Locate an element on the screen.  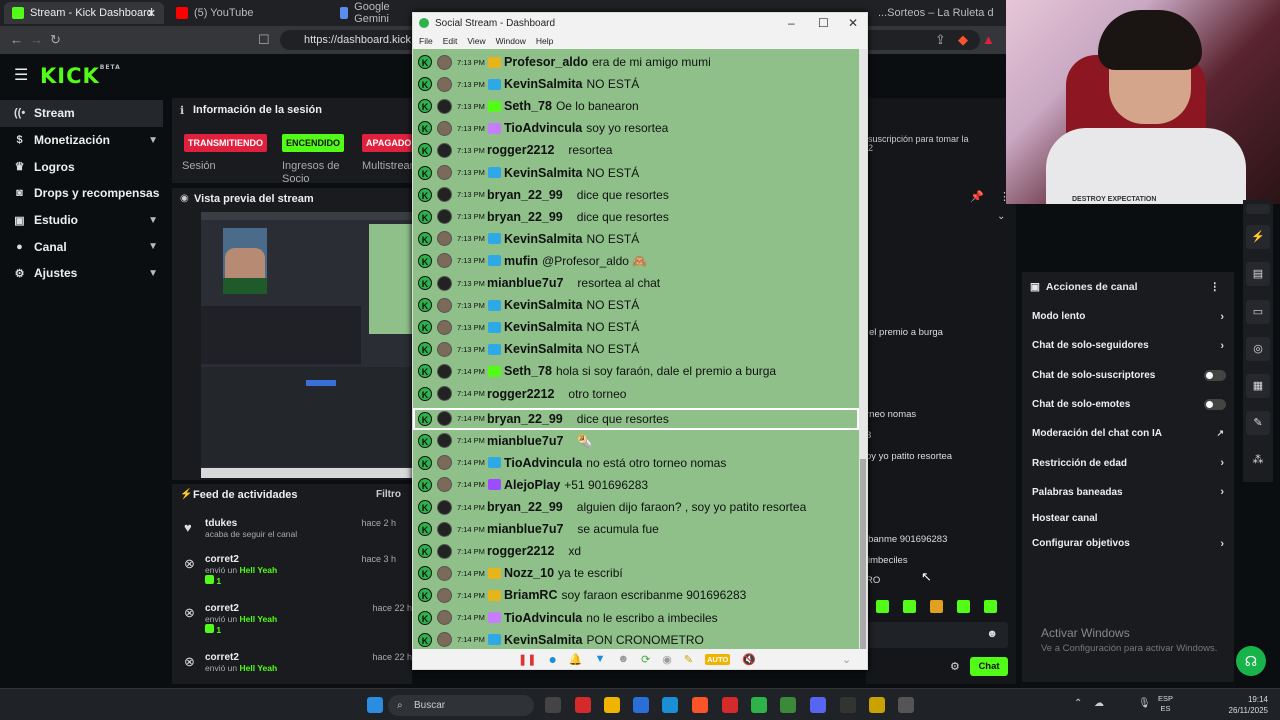
filter-icon: ▼ is located at coordinates (600, 659).